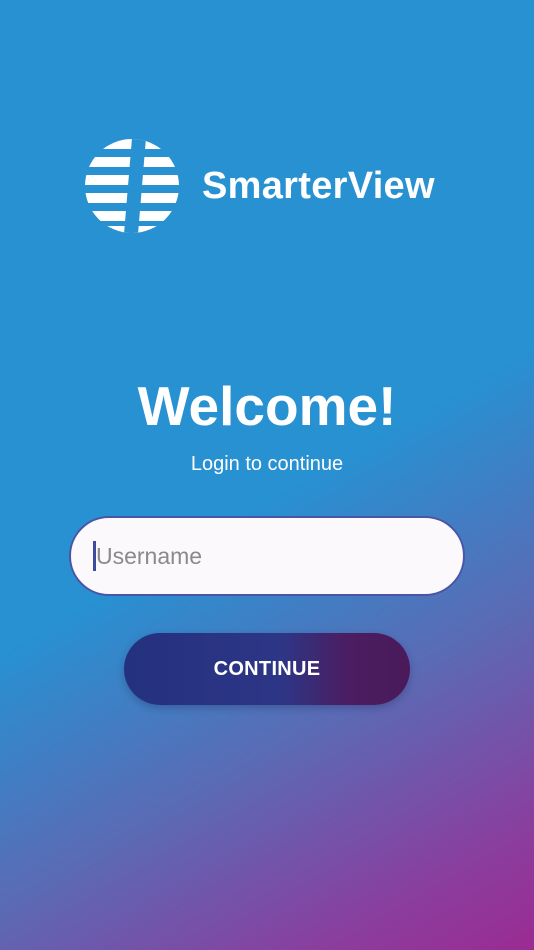  I want to click on brand-name: SmarterView, so click(318, 185).